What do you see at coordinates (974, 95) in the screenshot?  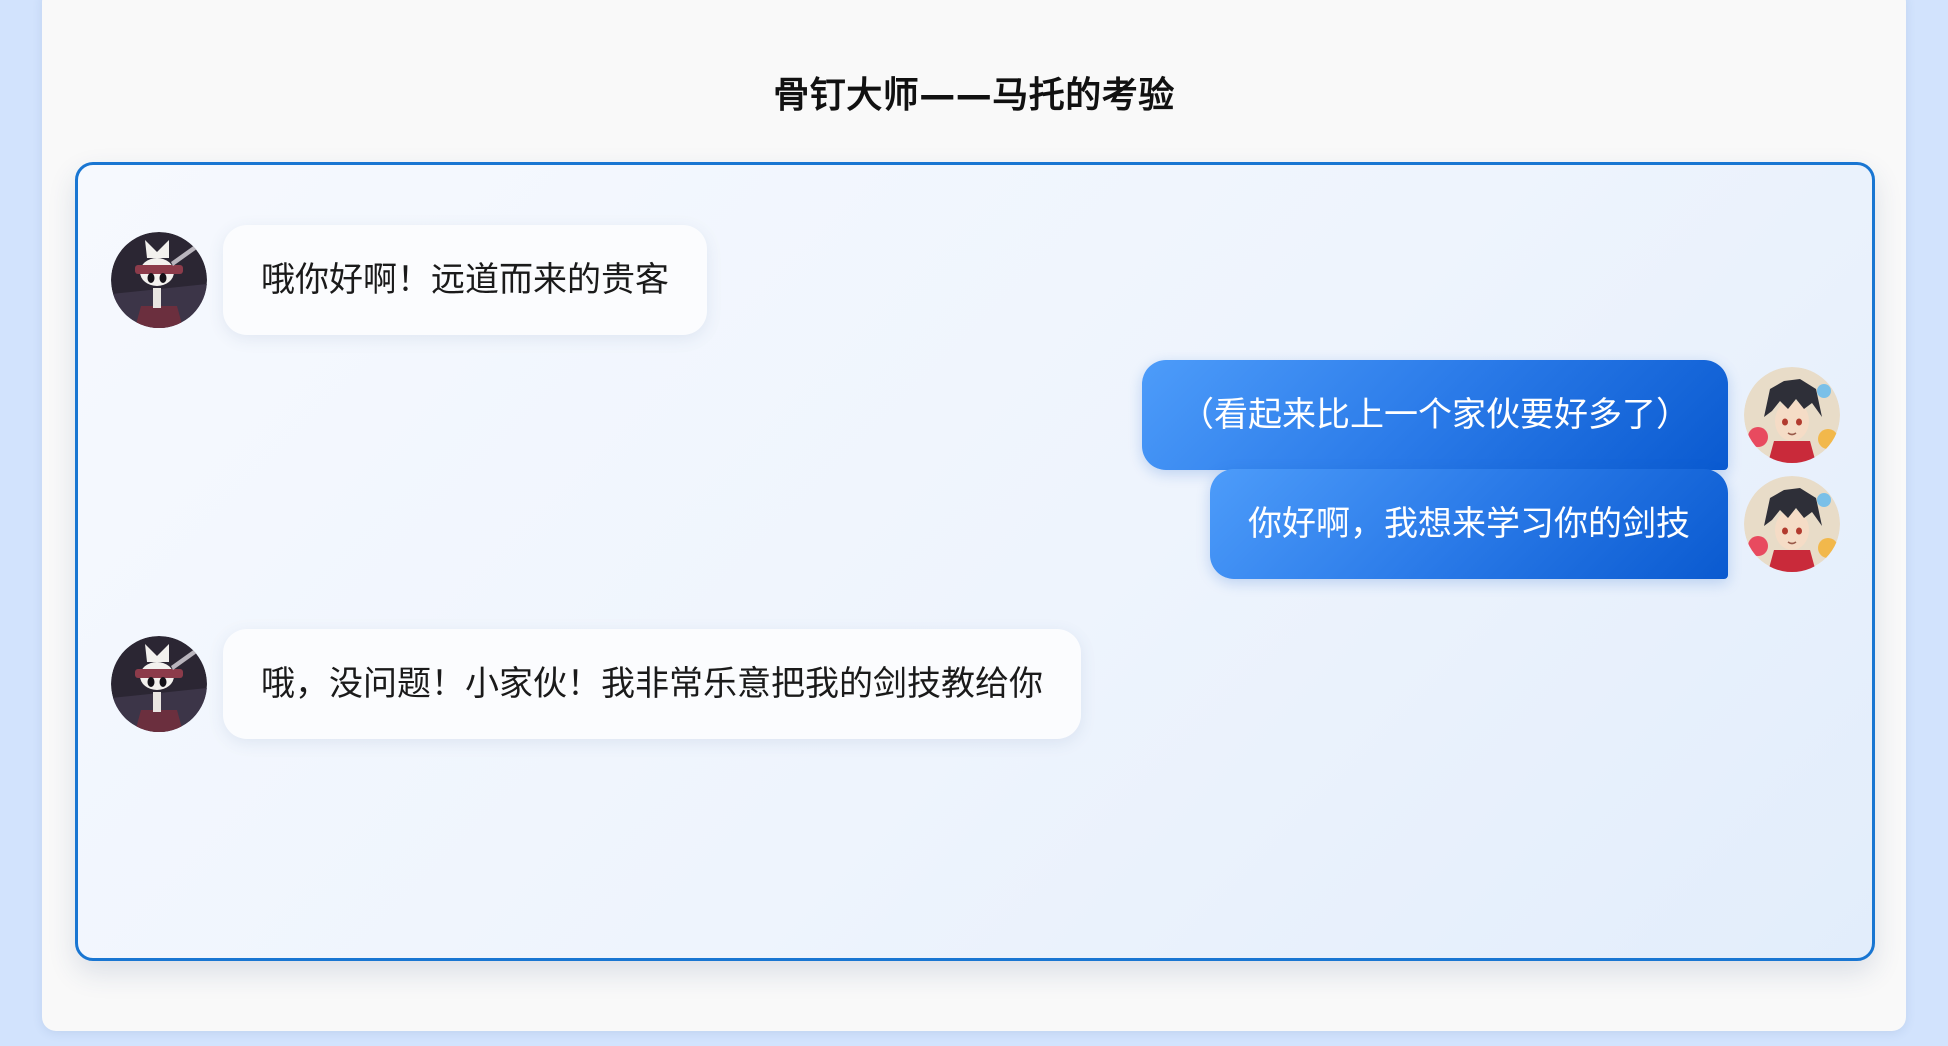 I see `page-title: 骨钉大师——马托的考验` at bounding box center [974, 95].